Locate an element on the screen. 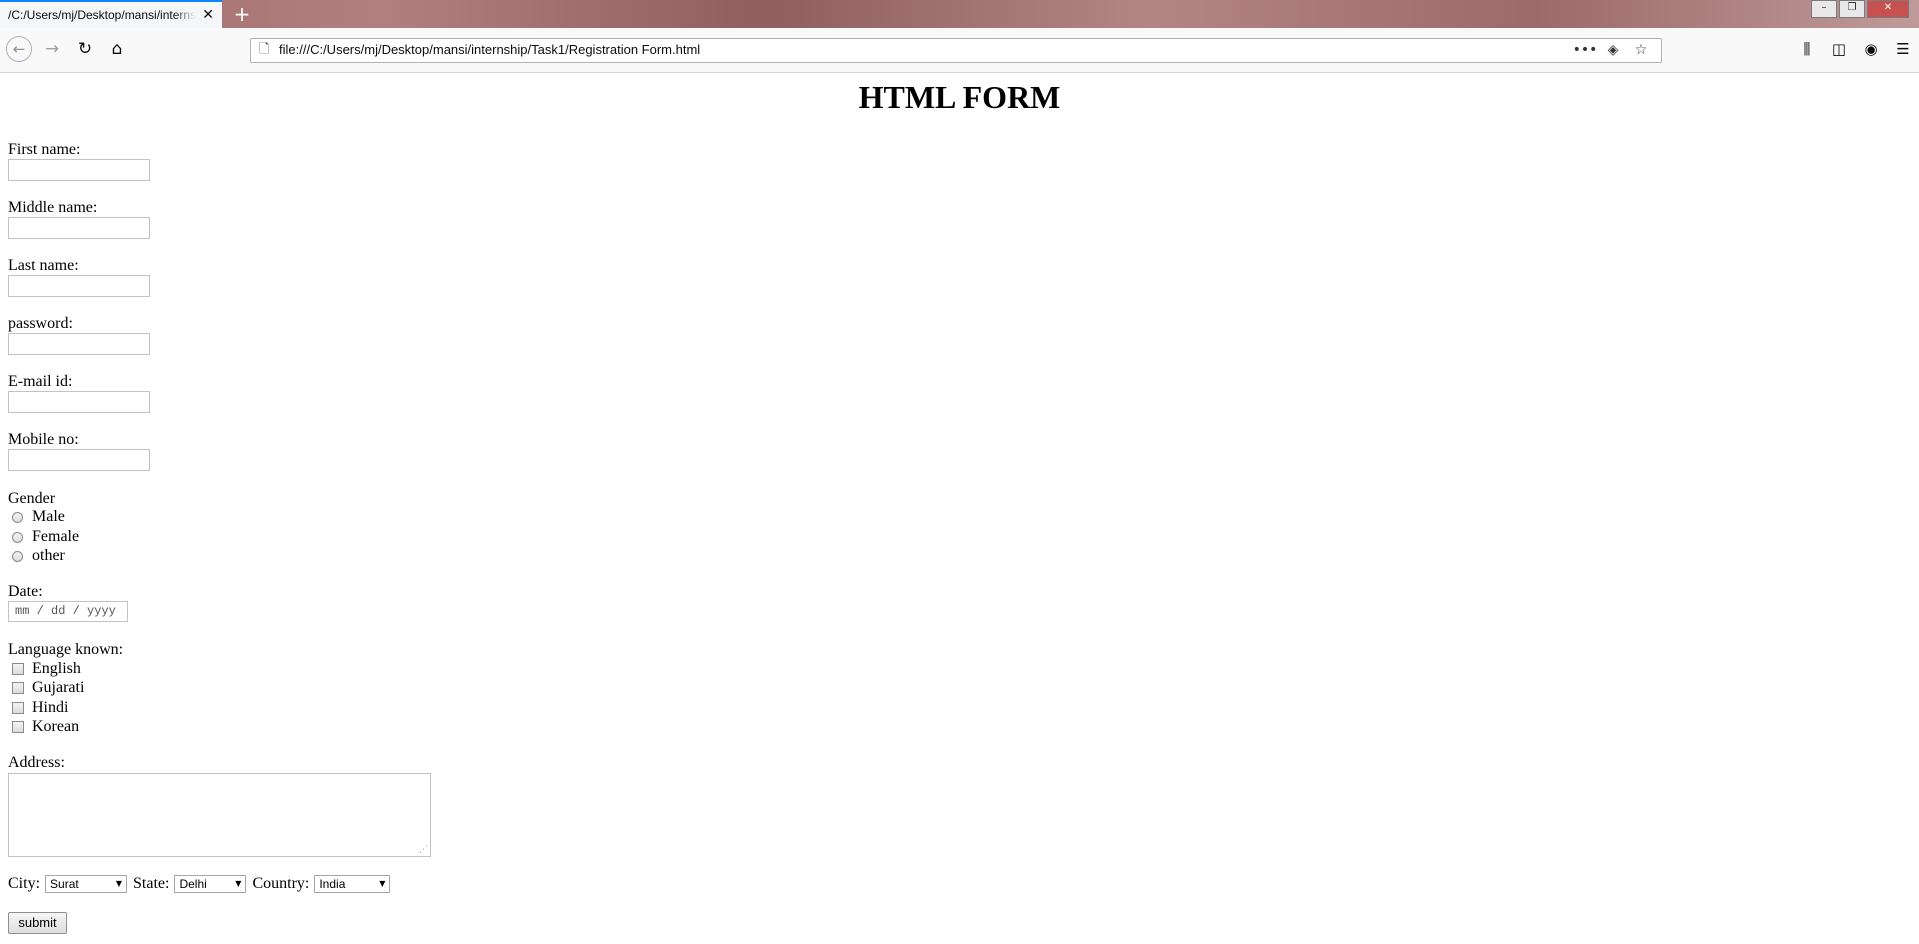 The image size is (1919, 944). gender-option-other: other is located at coordinates (38, 556).